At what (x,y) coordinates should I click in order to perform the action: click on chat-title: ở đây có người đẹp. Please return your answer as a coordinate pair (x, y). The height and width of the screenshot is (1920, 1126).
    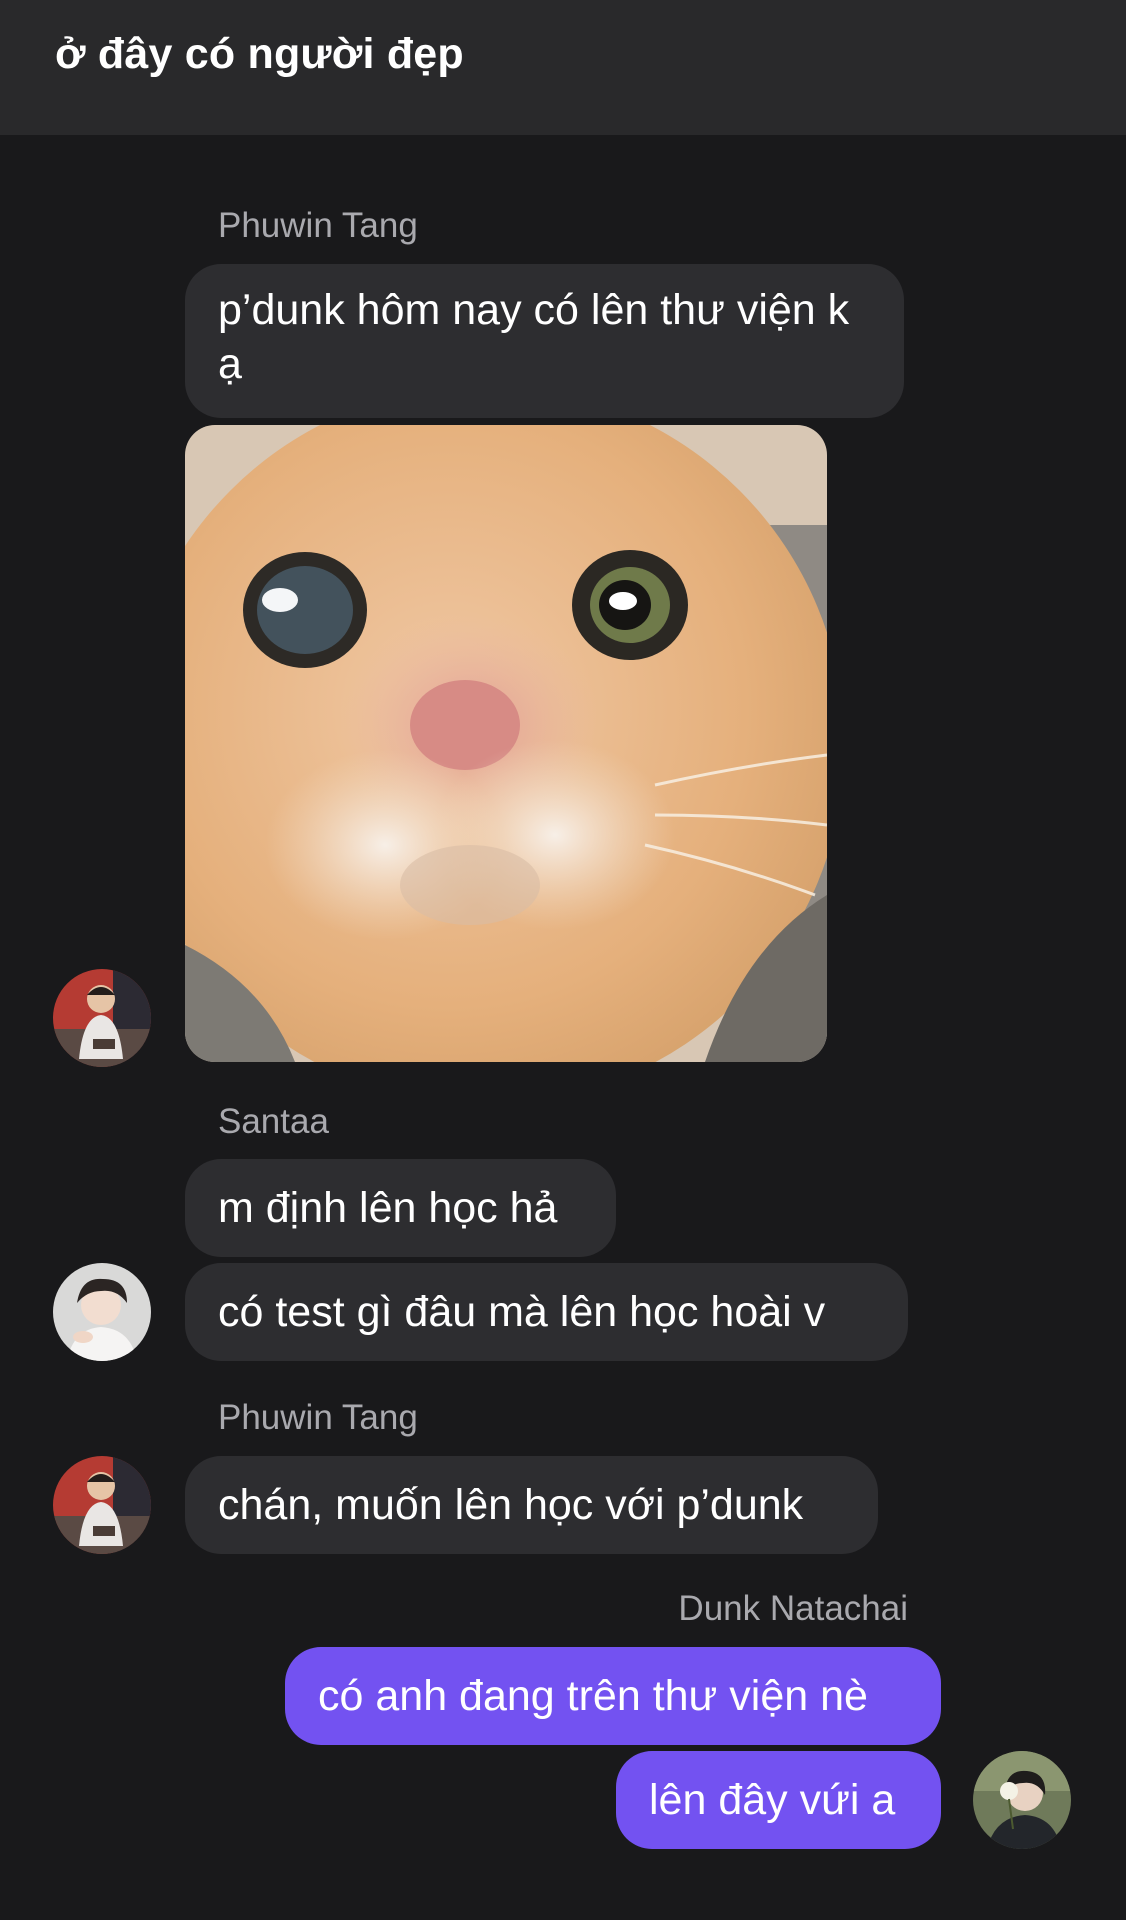
    Looking at the image, I should click on (259, 54).